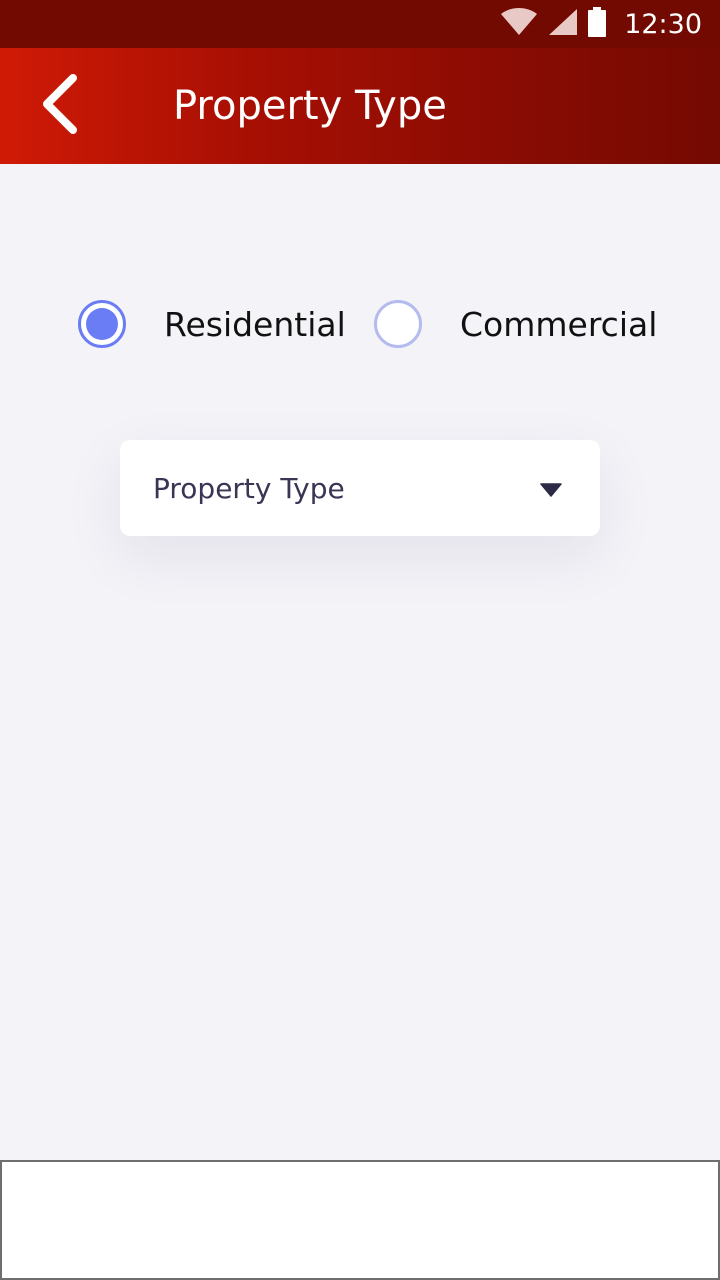 The image size is (720, 1280). I want to click on back-button, so click(60, 105).